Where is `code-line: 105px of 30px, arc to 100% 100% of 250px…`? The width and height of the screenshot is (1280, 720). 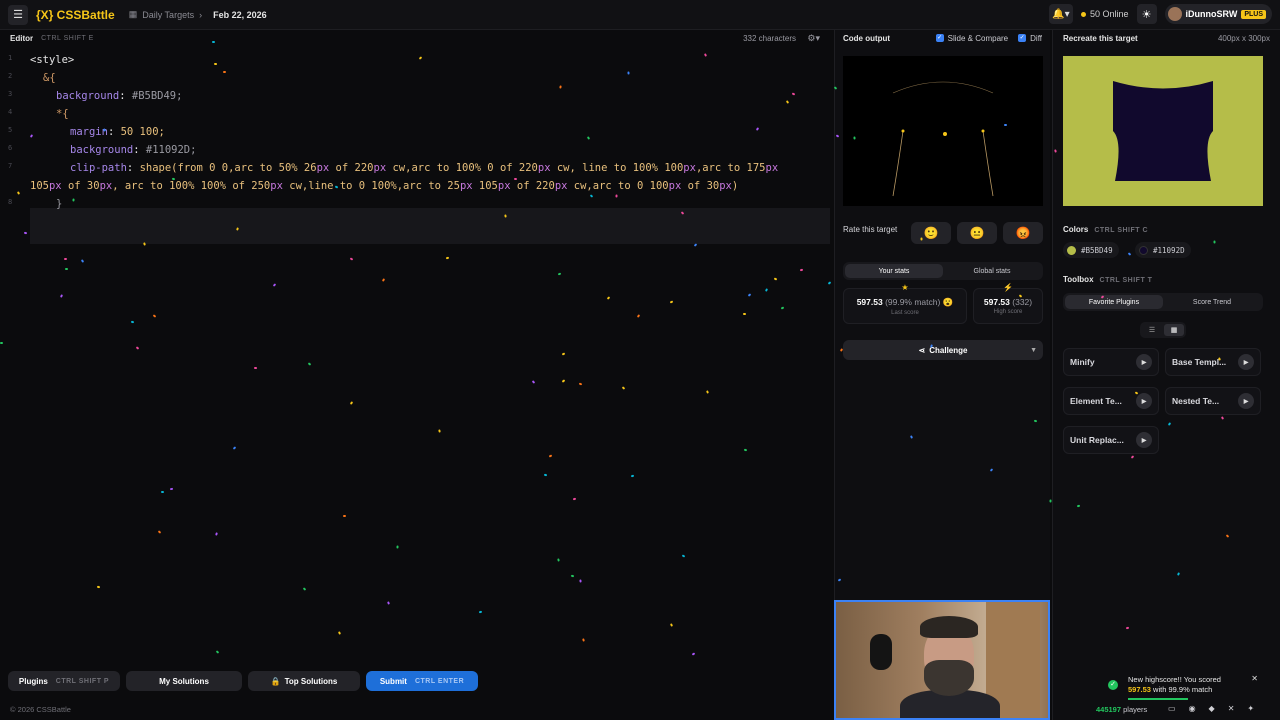
code-line: 105px of 30px, arc to 100% 100% of 250px… is located at coordinates (384, 186).